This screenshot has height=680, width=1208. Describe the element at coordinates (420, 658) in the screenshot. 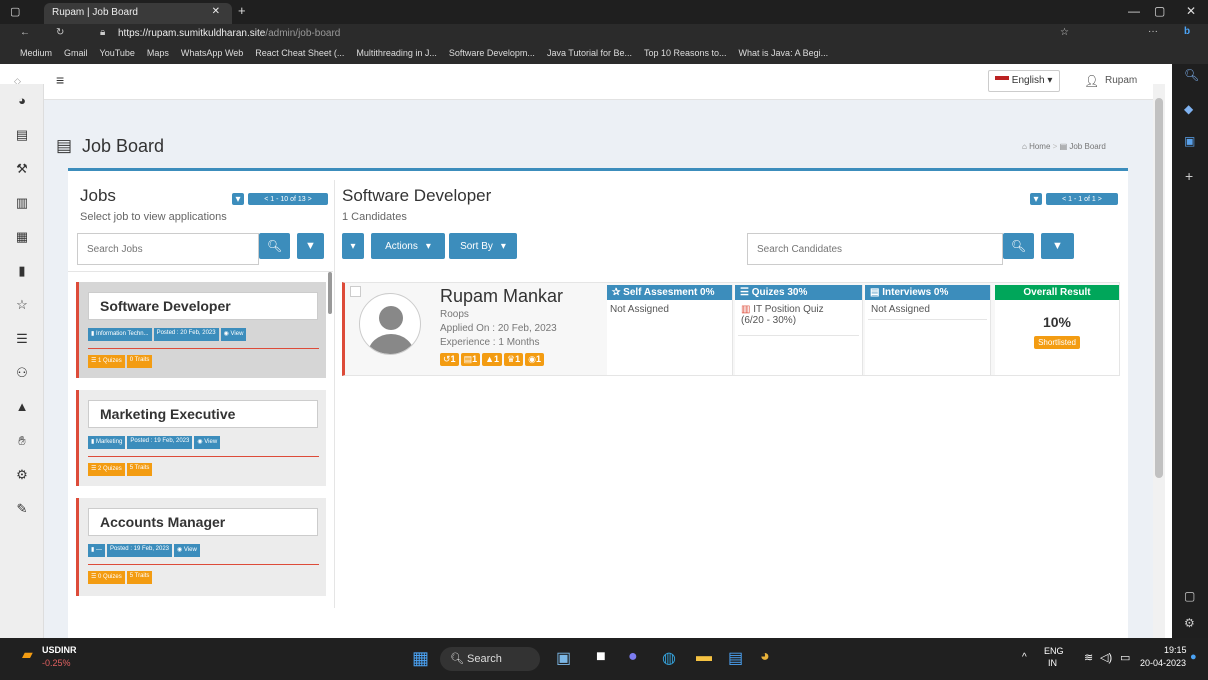

I see `start-icon: ▦` at that location.